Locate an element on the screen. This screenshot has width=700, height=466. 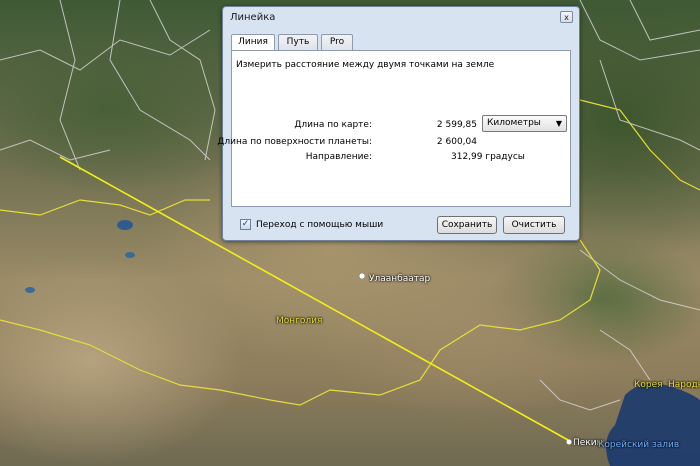
check-icon: ✓ is located at coordinates (245, 224).